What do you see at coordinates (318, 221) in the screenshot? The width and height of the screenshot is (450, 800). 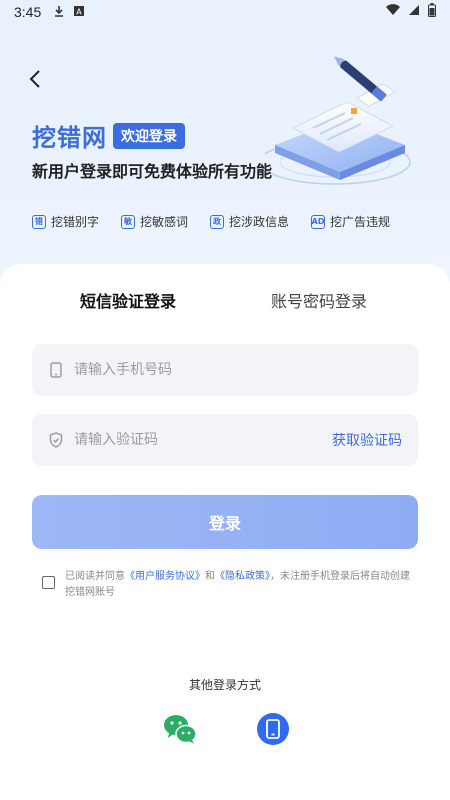 I see `ad-icon: AD` at bounding box center [318, 221].